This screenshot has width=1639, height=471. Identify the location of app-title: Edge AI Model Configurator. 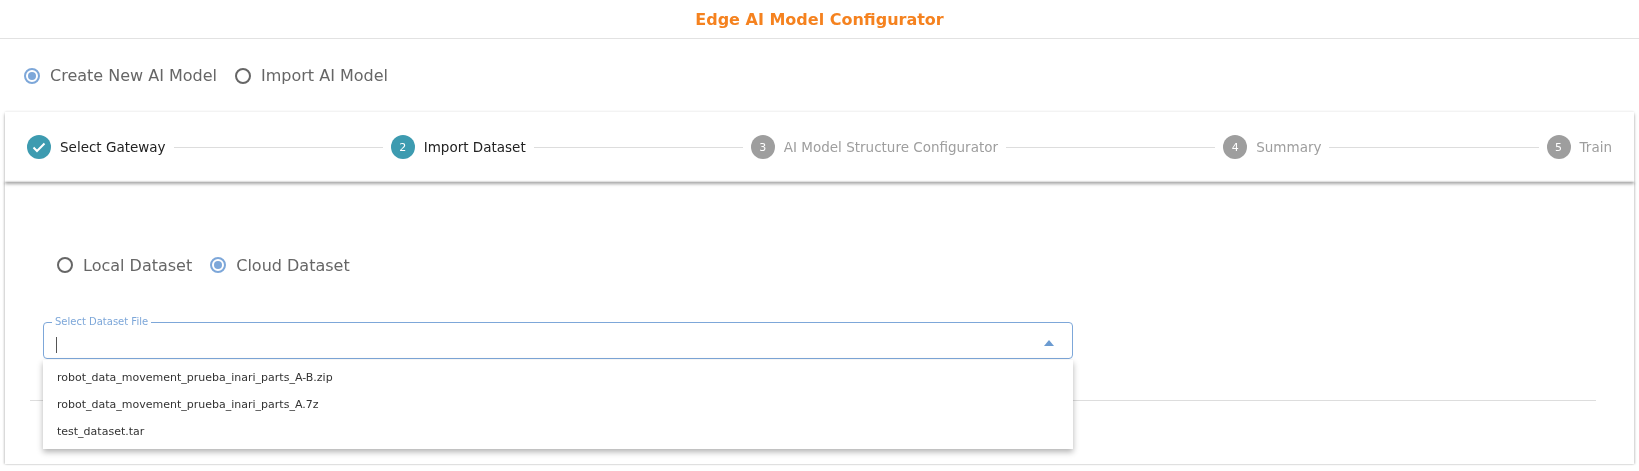
(819, 19).